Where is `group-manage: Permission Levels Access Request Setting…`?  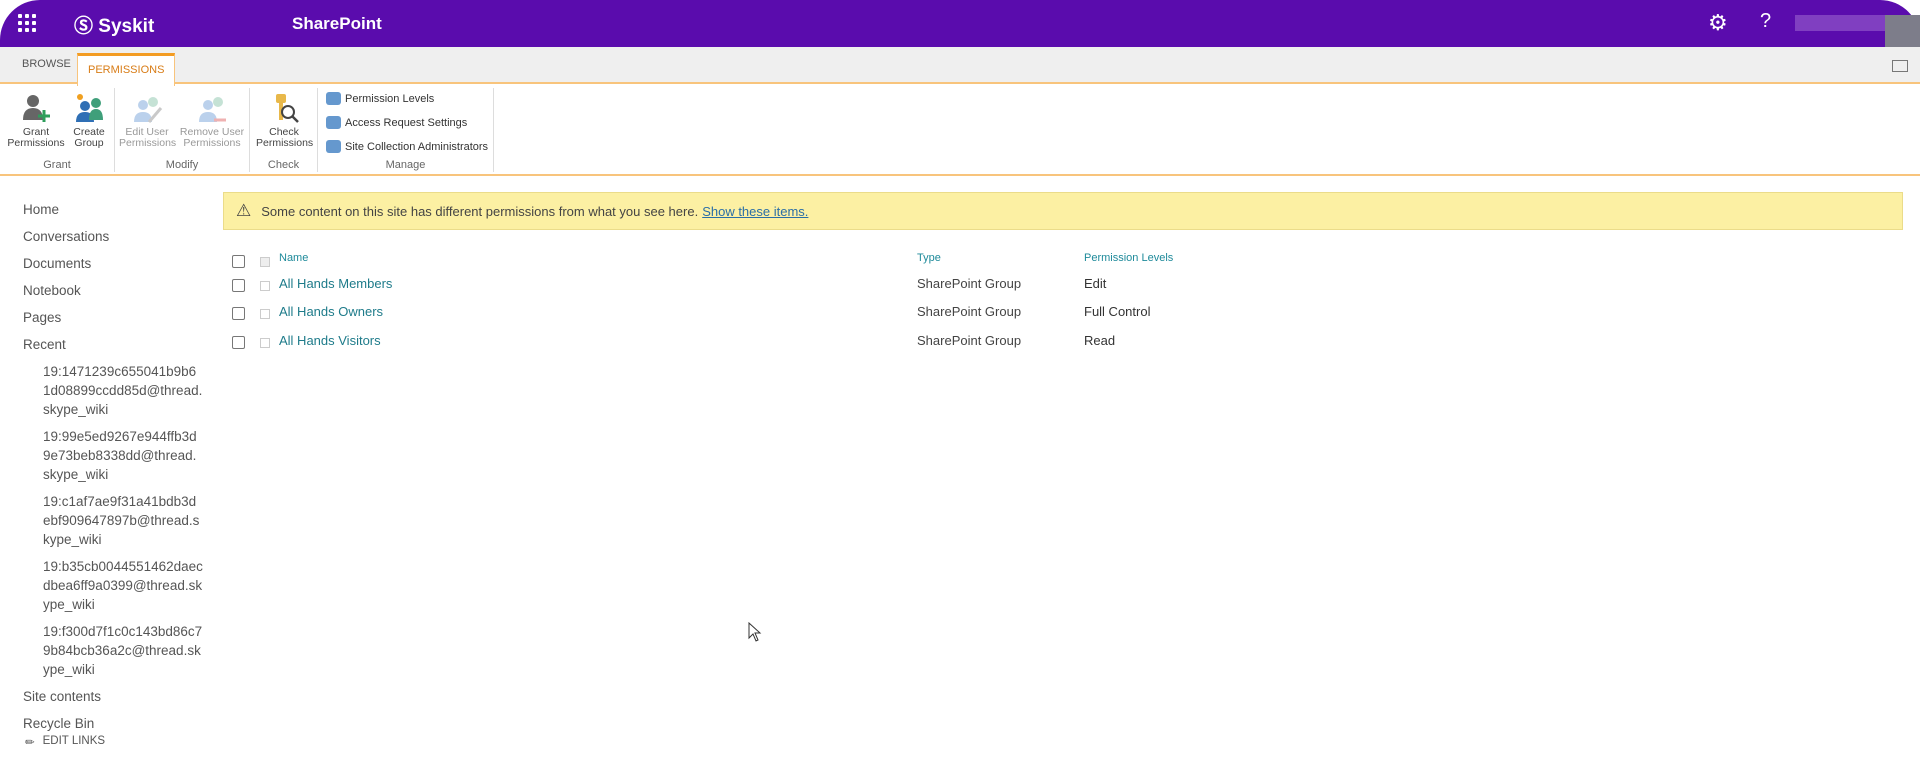
group-manage: Permission Levels Access Request Setting… is located at coordinates (406, 130).